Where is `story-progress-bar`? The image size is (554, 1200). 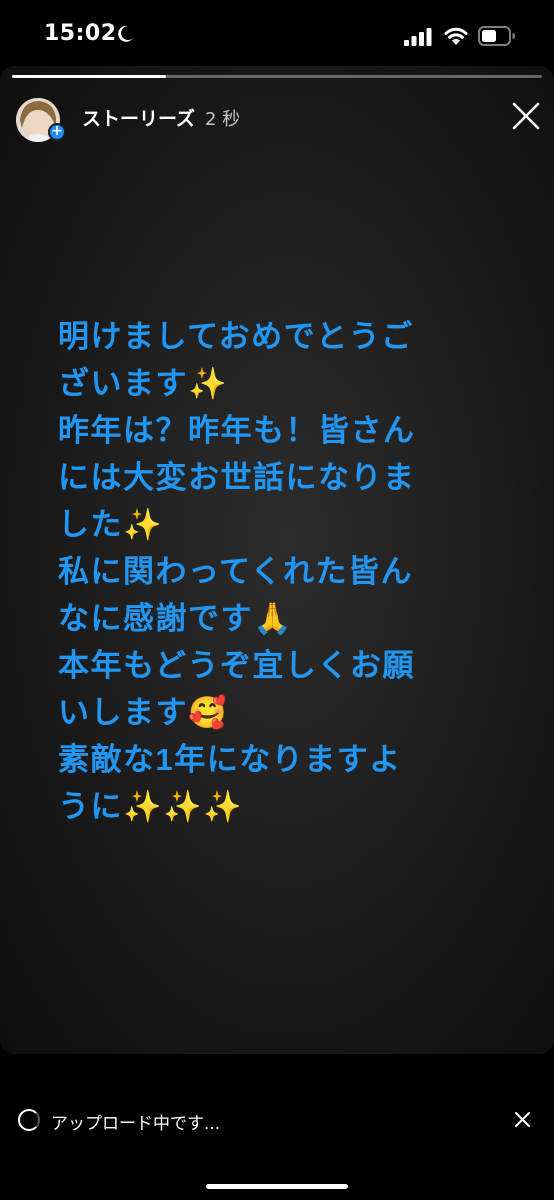 story-progress-bar is located at coordinates (277, 76).